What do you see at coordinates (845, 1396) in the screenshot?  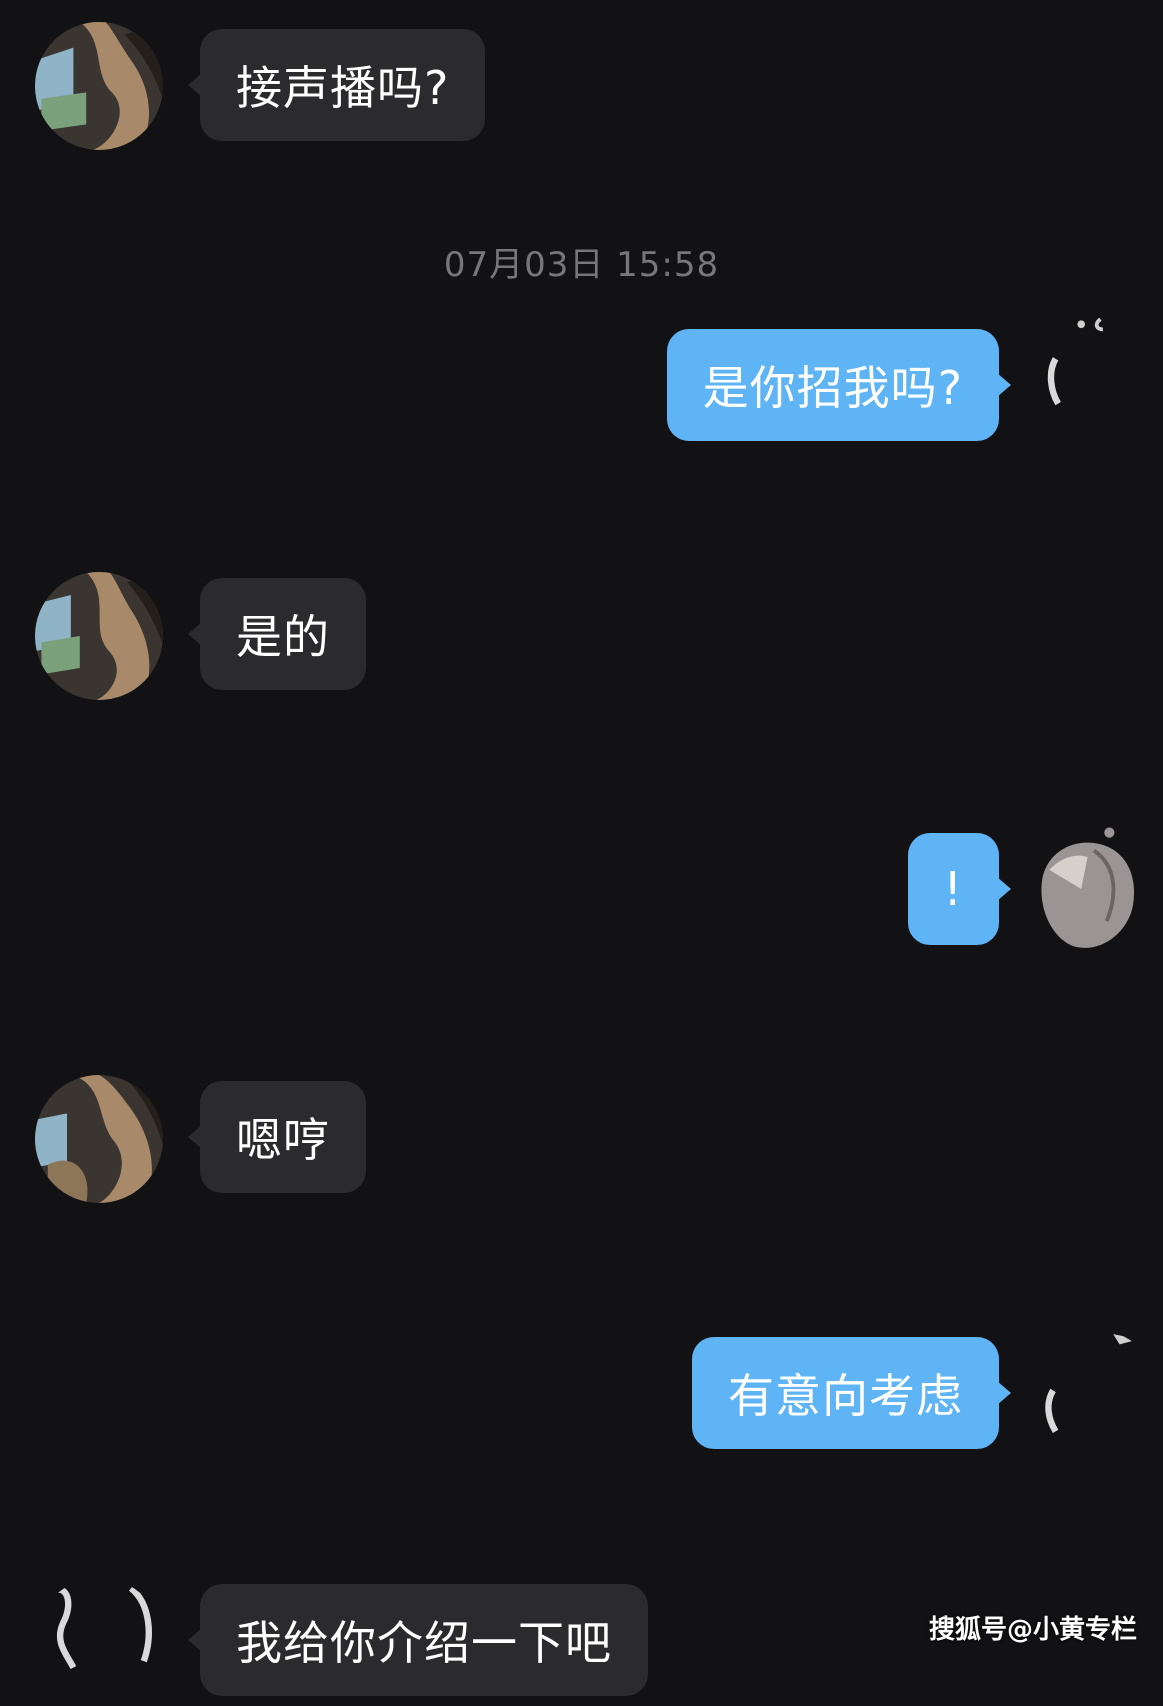 I see `message-text: 有意向考虑` at bounding box center [845, 1396].